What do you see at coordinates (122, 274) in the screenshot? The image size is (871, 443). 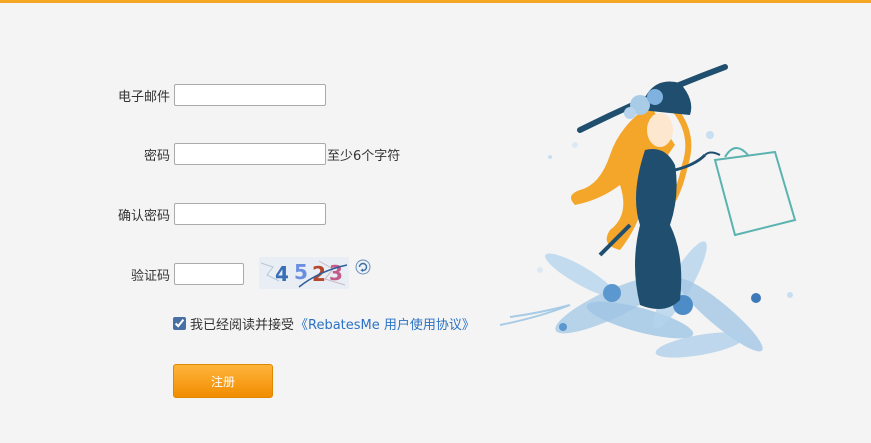 I see `captcha-row: 验证码` at bounding box center [122, 274].